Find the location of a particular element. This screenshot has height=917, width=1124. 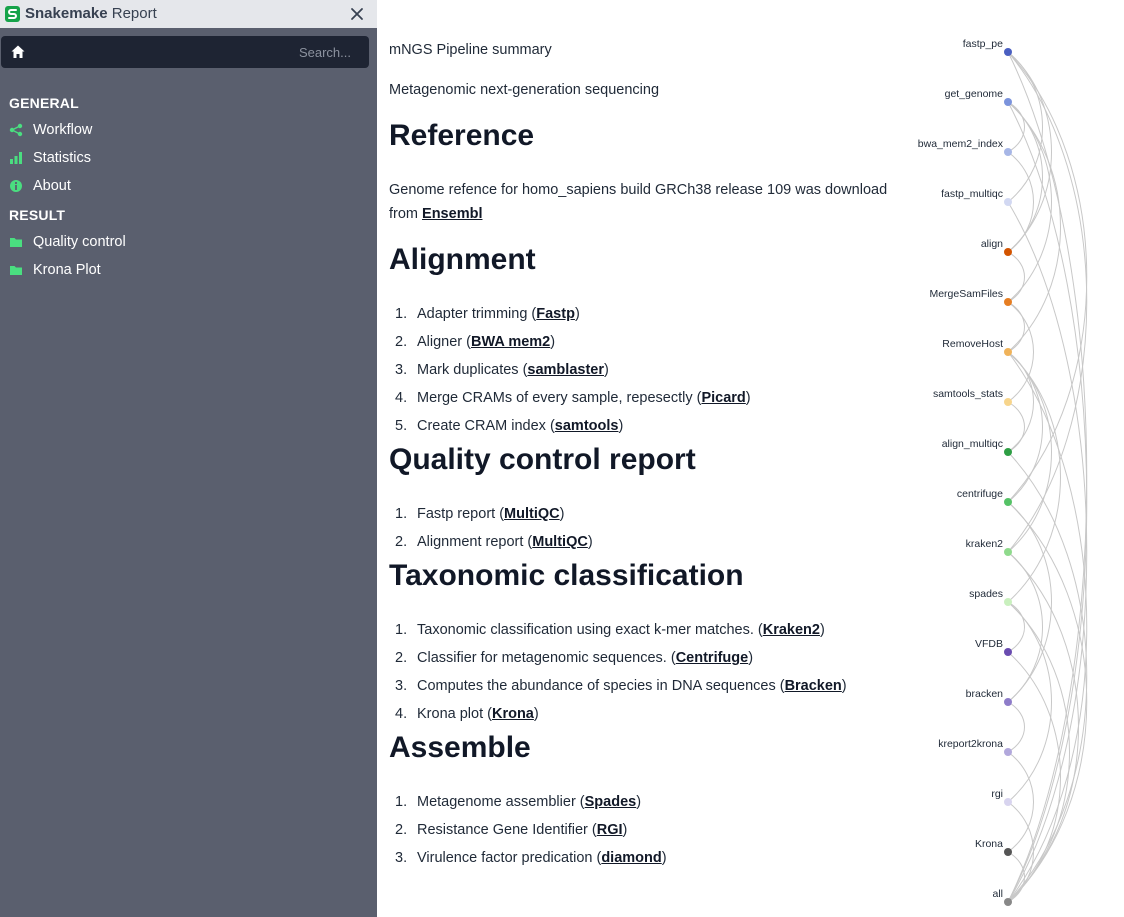

multiqc-fastp-link: MultiQC is located at coordinates (532, 514).